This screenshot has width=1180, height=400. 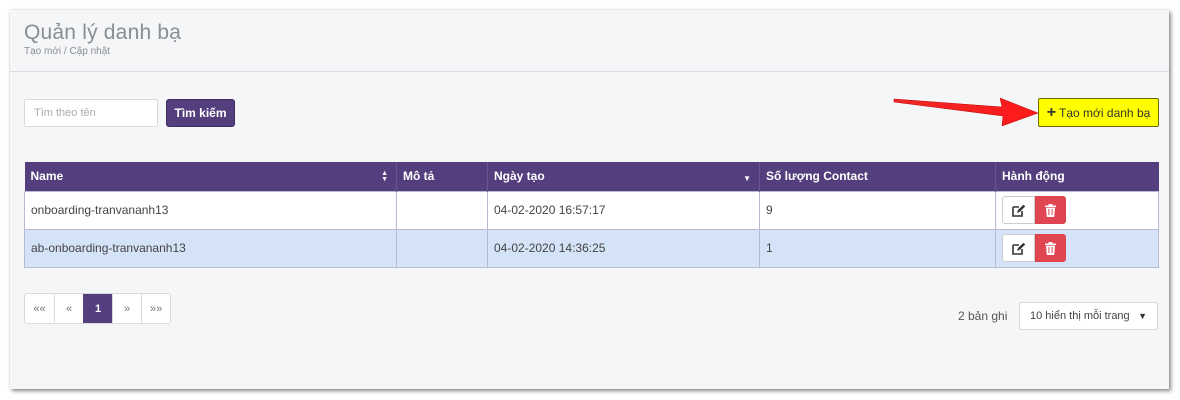 I want to click on search-input, so click(x=91, y=113).